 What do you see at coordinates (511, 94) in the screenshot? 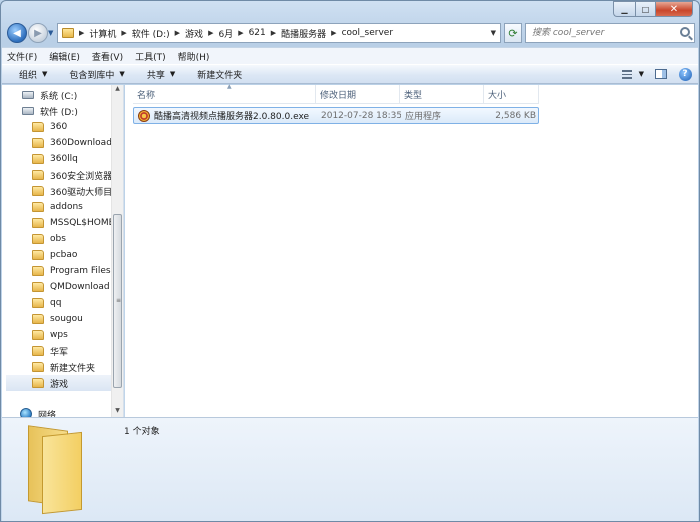
I see `column-size: 大小` at bounding box center [511, 94].